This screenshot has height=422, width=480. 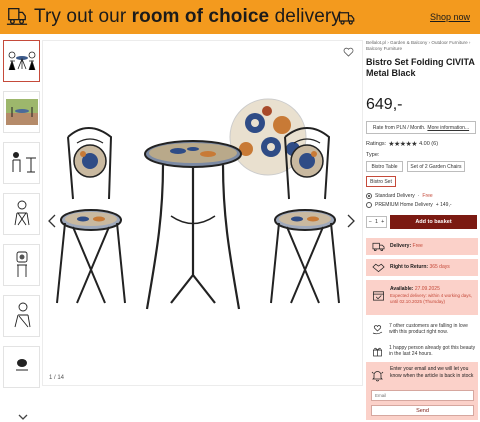 I want to click on perk-delivery: Delivery: Free, so click(x=422, y=246).